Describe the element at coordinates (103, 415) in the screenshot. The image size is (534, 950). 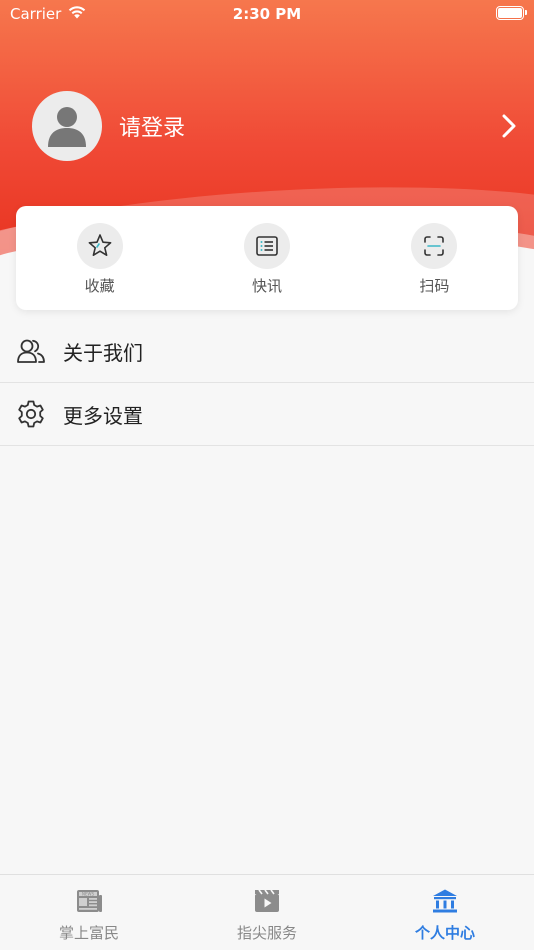
I see `menu-item-label: 更多设置` at that location.